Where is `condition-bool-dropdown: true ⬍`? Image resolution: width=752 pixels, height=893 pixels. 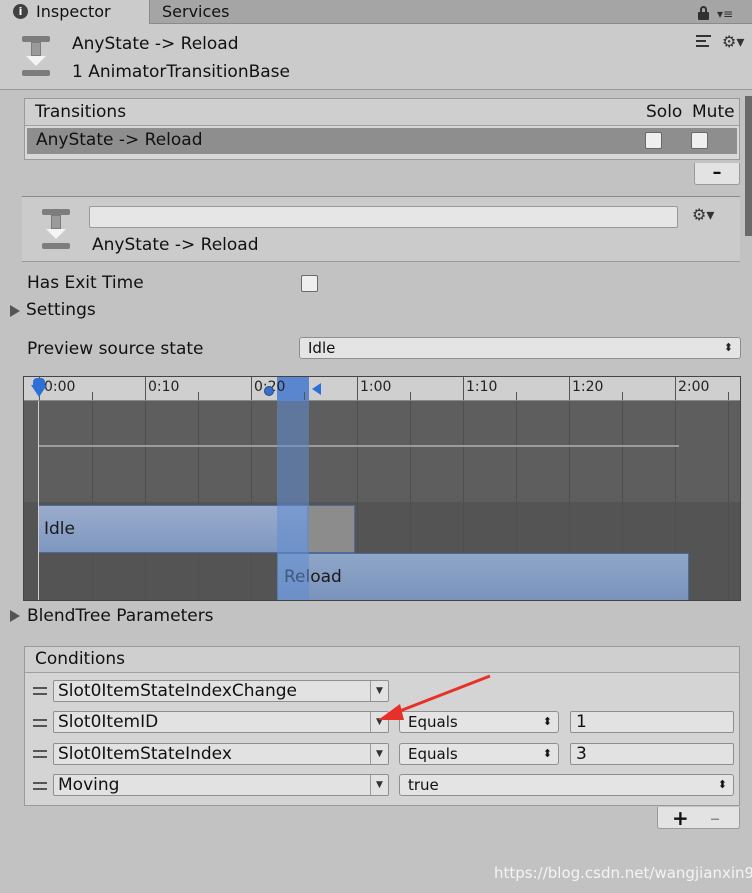 condition-bool-dropdown: true ⬍ is located at coordinates (566, 785).